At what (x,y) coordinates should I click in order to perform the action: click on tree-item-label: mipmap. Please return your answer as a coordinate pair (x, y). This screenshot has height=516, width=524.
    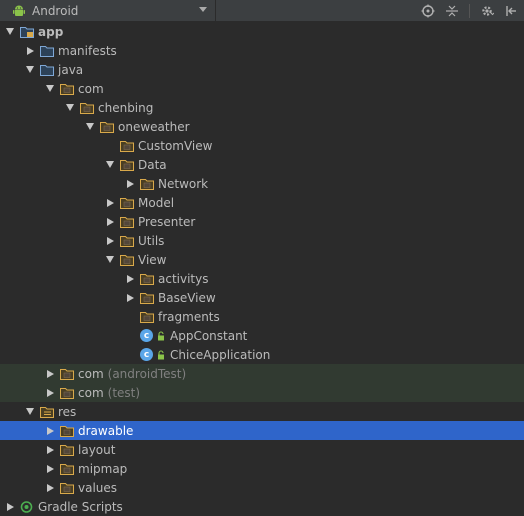
    Looking at the image, I should click on (103, 468).